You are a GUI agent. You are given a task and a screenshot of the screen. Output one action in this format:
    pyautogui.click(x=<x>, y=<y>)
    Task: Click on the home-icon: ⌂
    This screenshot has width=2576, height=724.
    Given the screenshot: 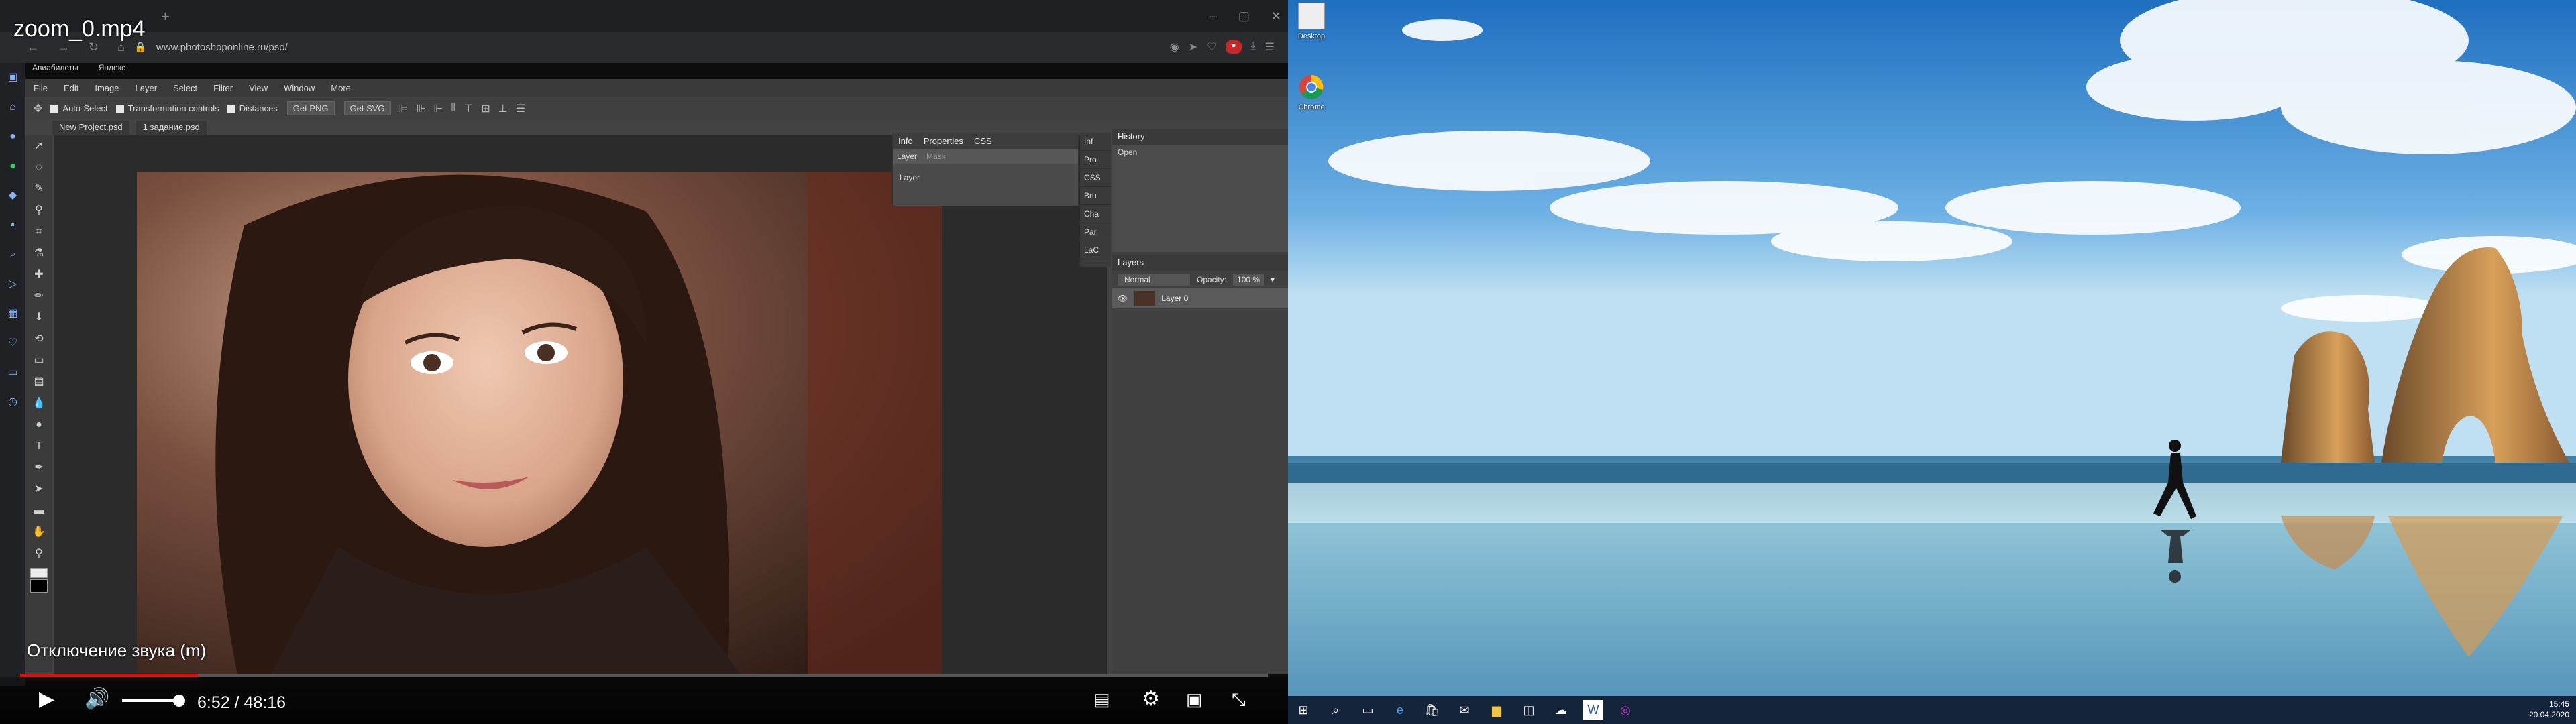 What is the action you would take?
    pyautogui.click(x=121, y=47)
    